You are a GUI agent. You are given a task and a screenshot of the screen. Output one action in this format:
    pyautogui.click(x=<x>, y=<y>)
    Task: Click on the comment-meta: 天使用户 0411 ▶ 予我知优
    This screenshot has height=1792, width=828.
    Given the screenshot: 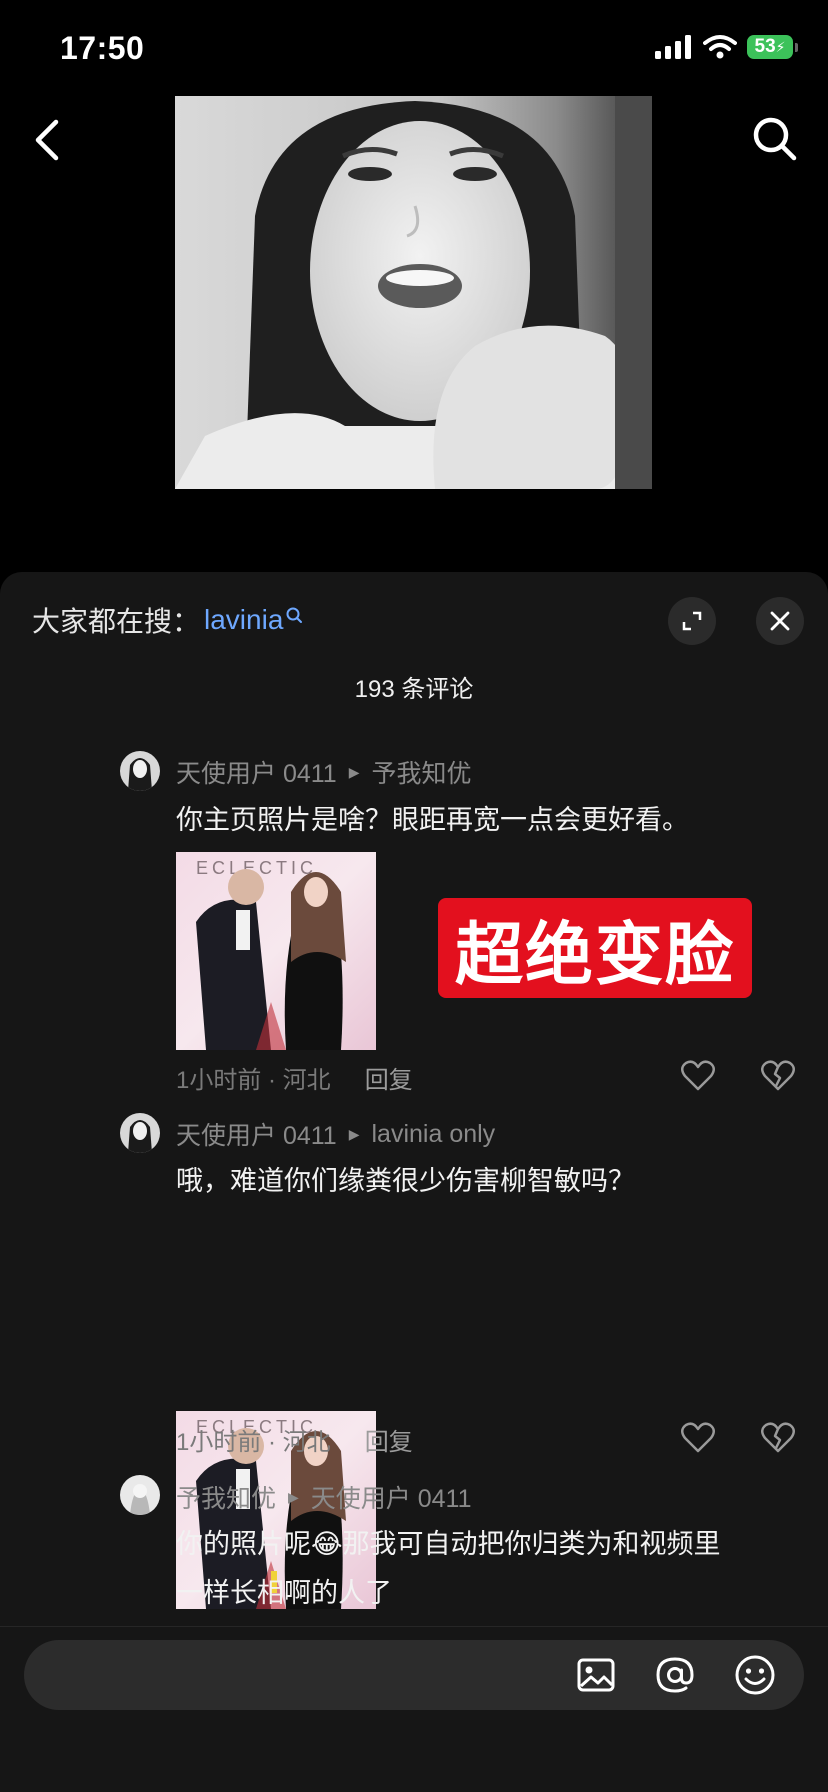 What is the action you would take?
    pyautogui.click(x=324, y=772)
    